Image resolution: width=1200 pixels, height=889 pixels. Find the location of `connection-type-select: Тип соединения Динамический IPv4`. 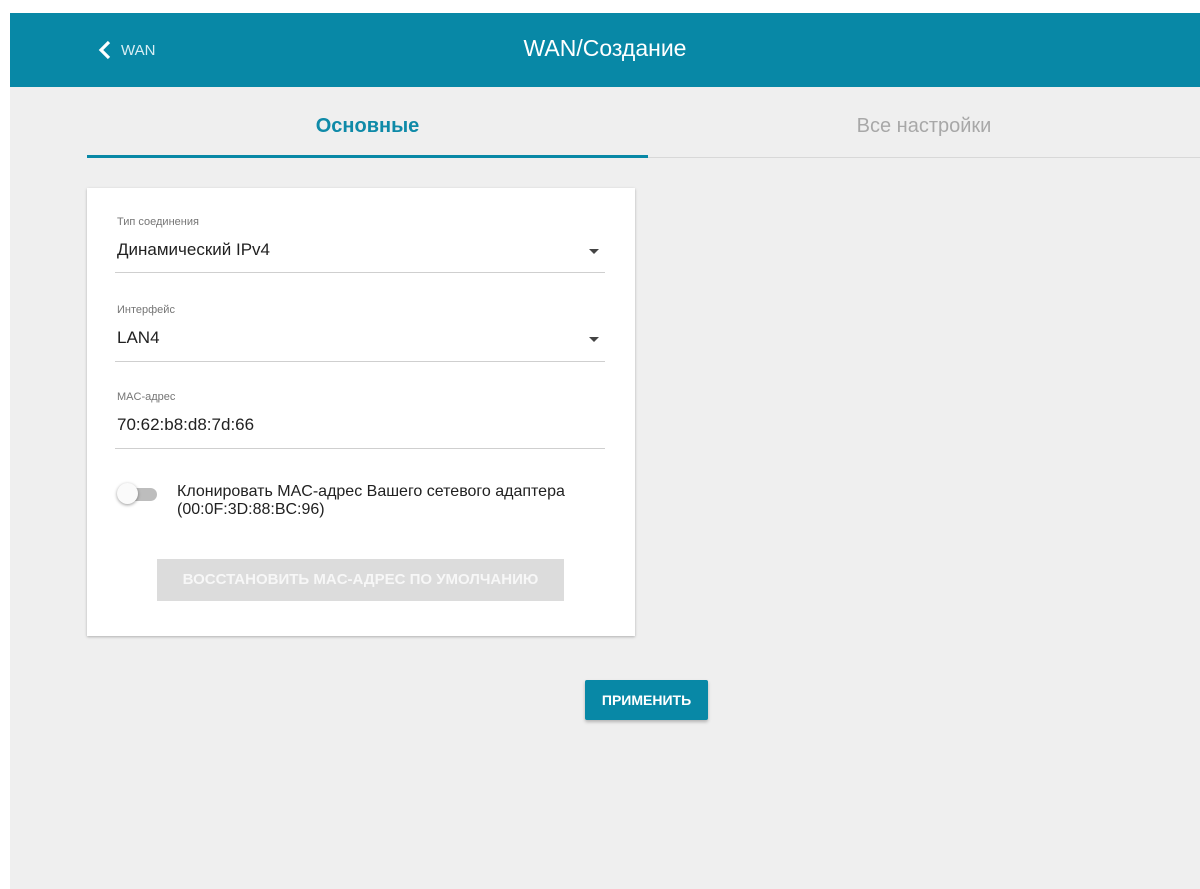

connection-type-select: Тип соединения Динамический IPv4 is located at coordinates (360, 244).